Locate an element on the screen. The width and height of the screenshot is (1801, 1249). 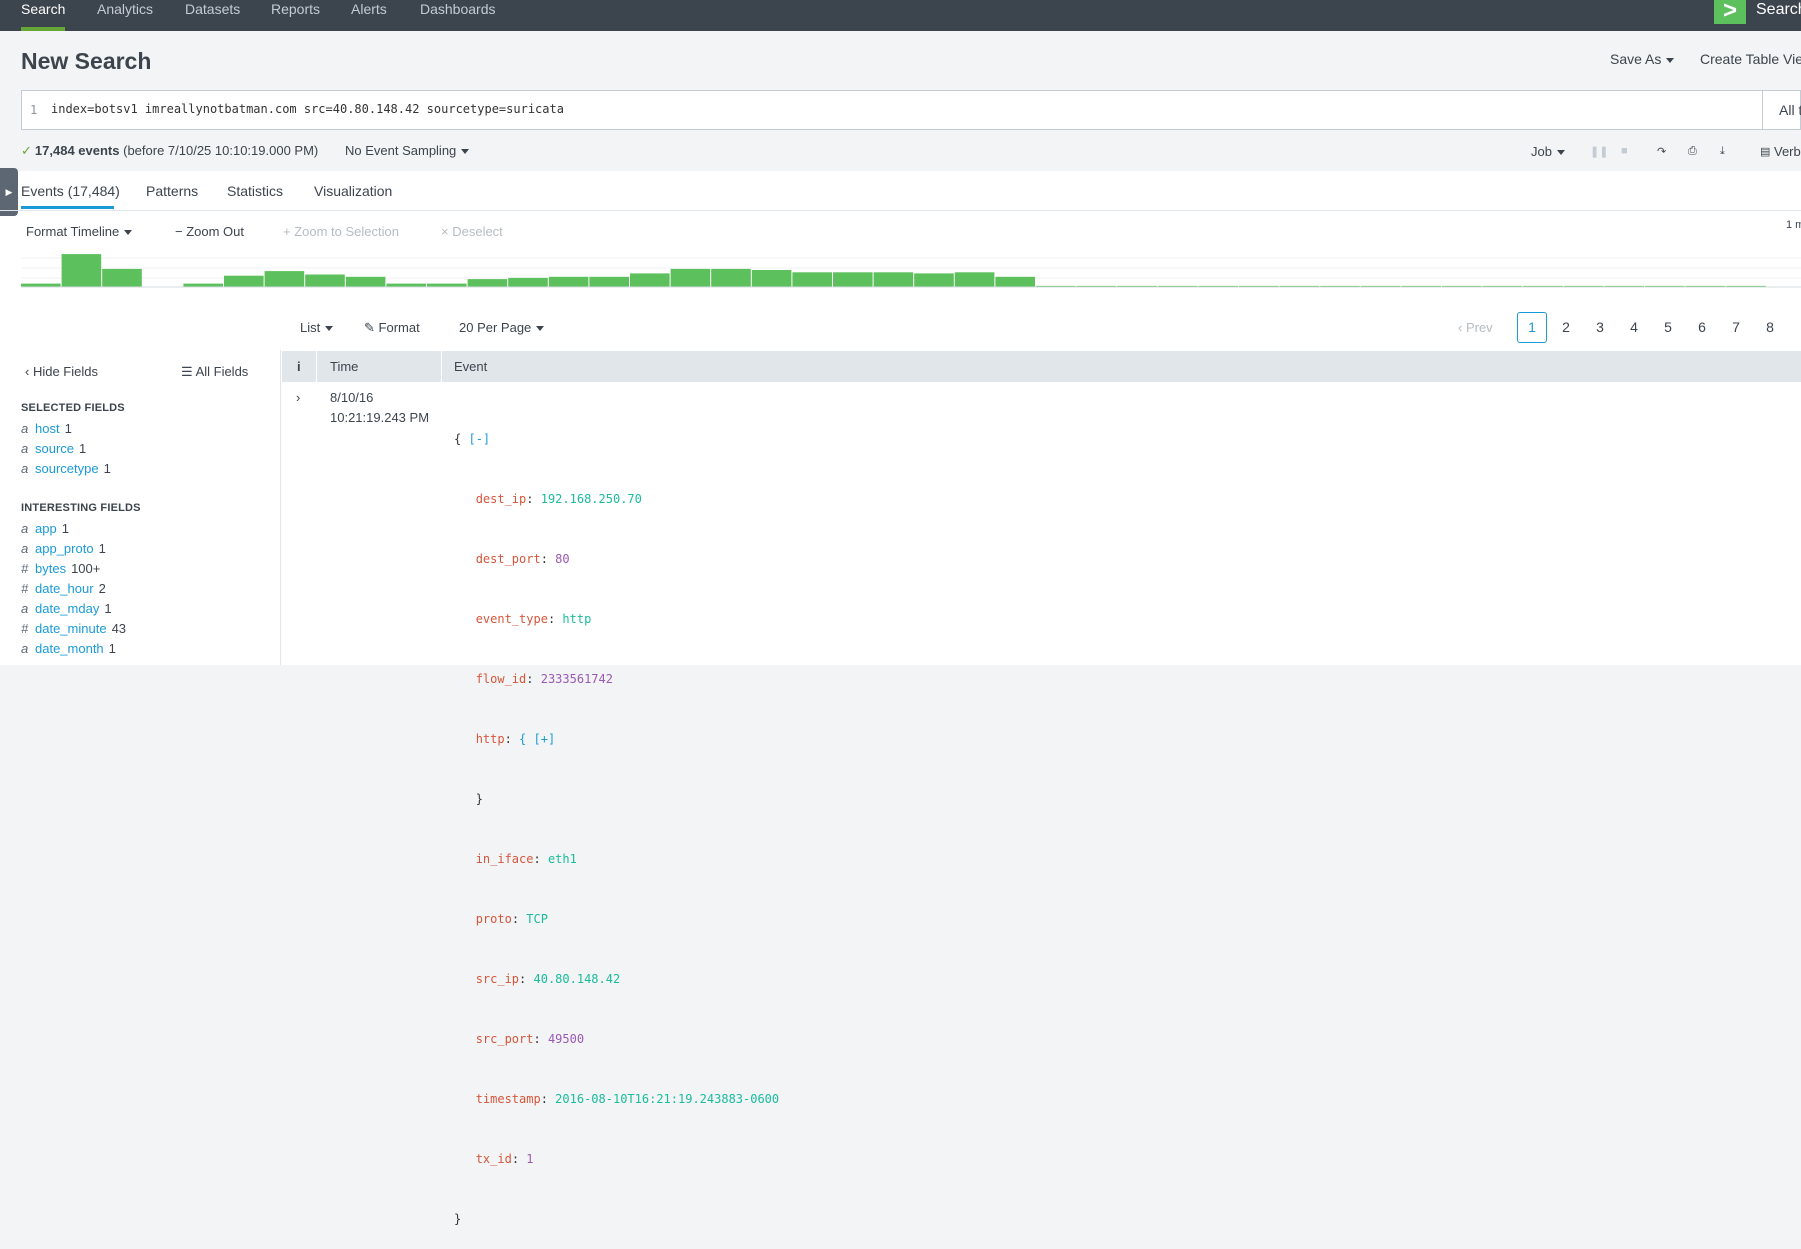
time-range-picker: All ti is located at coordinates (1781, 110).